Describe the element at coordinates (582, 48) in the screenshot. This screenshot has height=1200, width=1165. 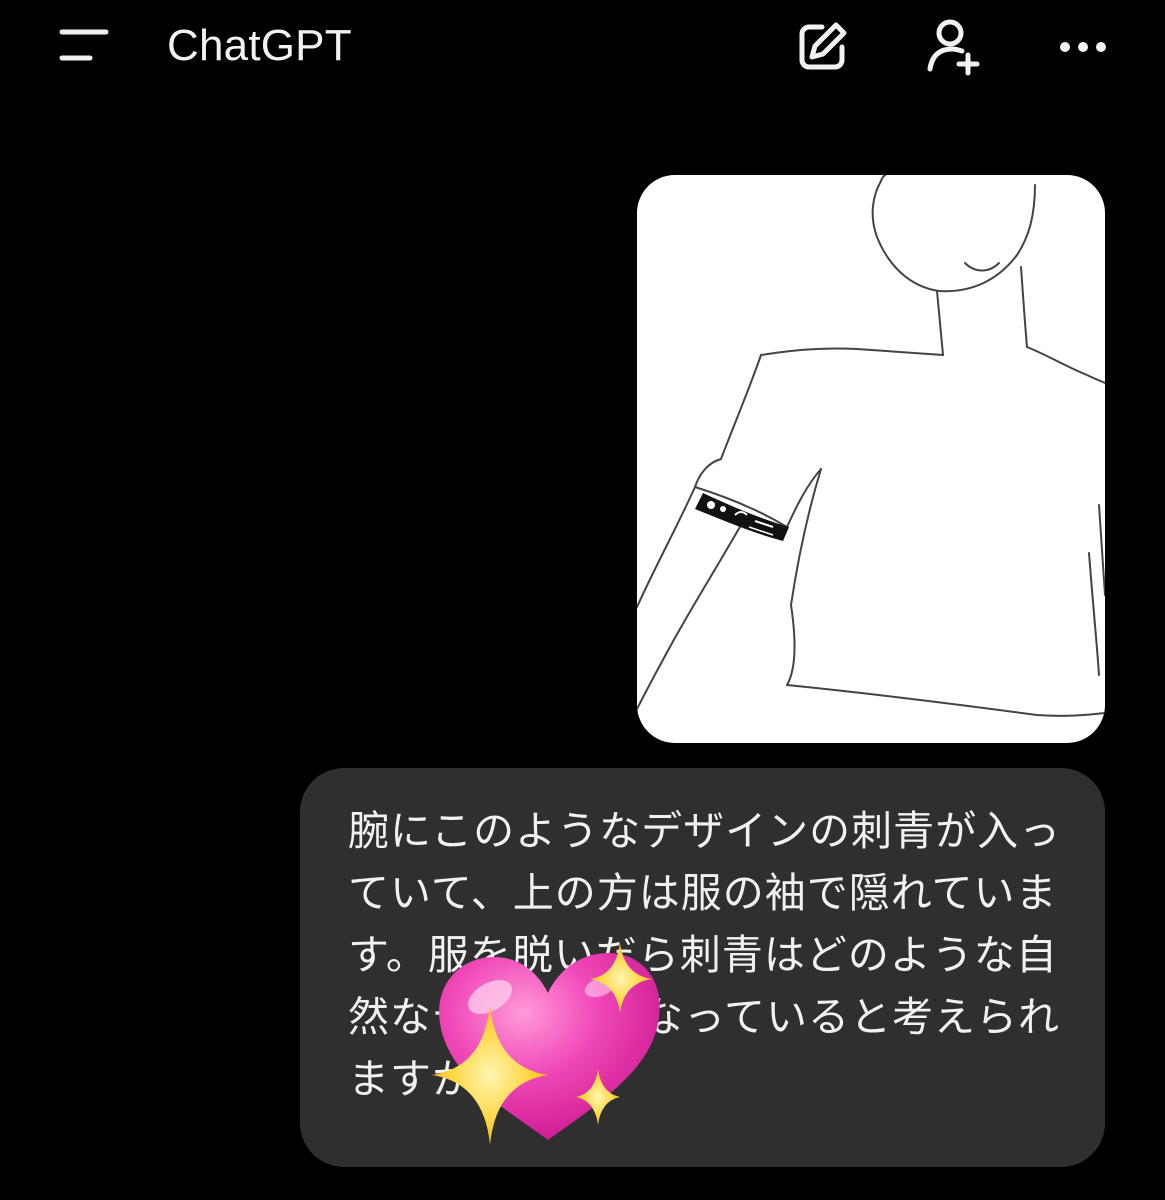
I see `top-bar: ChatGPT` at that location.